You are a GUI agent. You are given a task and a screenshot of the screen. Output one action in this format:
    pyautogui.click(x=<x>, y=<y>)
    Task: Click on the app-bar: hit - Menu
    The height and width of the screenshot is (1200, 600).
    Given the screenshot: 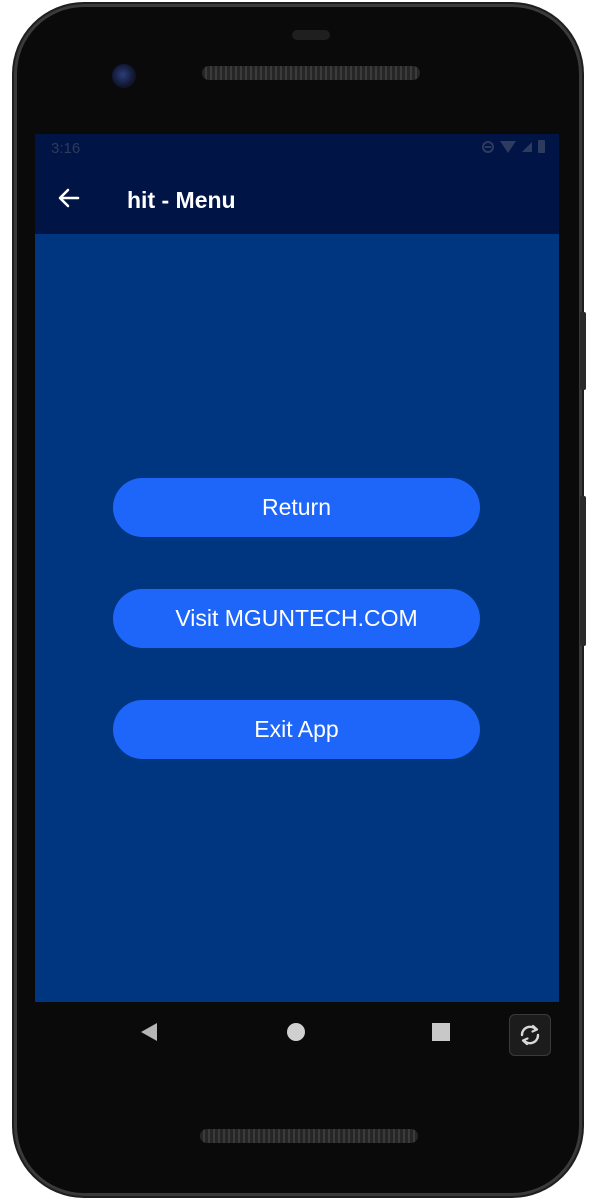 What is the action you would take?
    pyautogui.click(x=297, y=199)
    